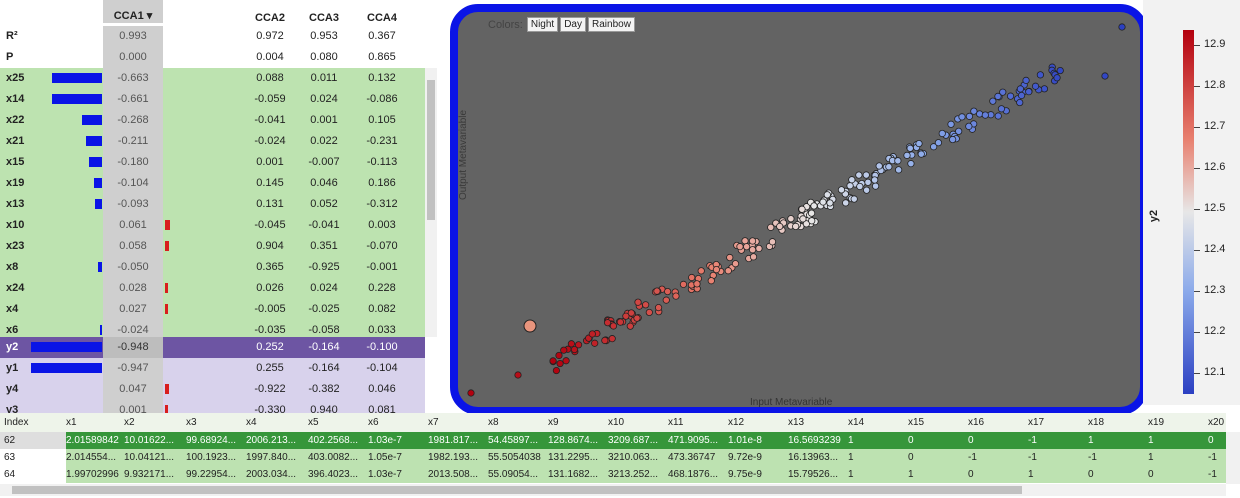 Image resolution: width=1240 pixels, height=498 pixels. What do you see at coordinates (1056, 422) in the screenshot?
I see `grid-column-header: x17` at bounding box center [1056, 422].